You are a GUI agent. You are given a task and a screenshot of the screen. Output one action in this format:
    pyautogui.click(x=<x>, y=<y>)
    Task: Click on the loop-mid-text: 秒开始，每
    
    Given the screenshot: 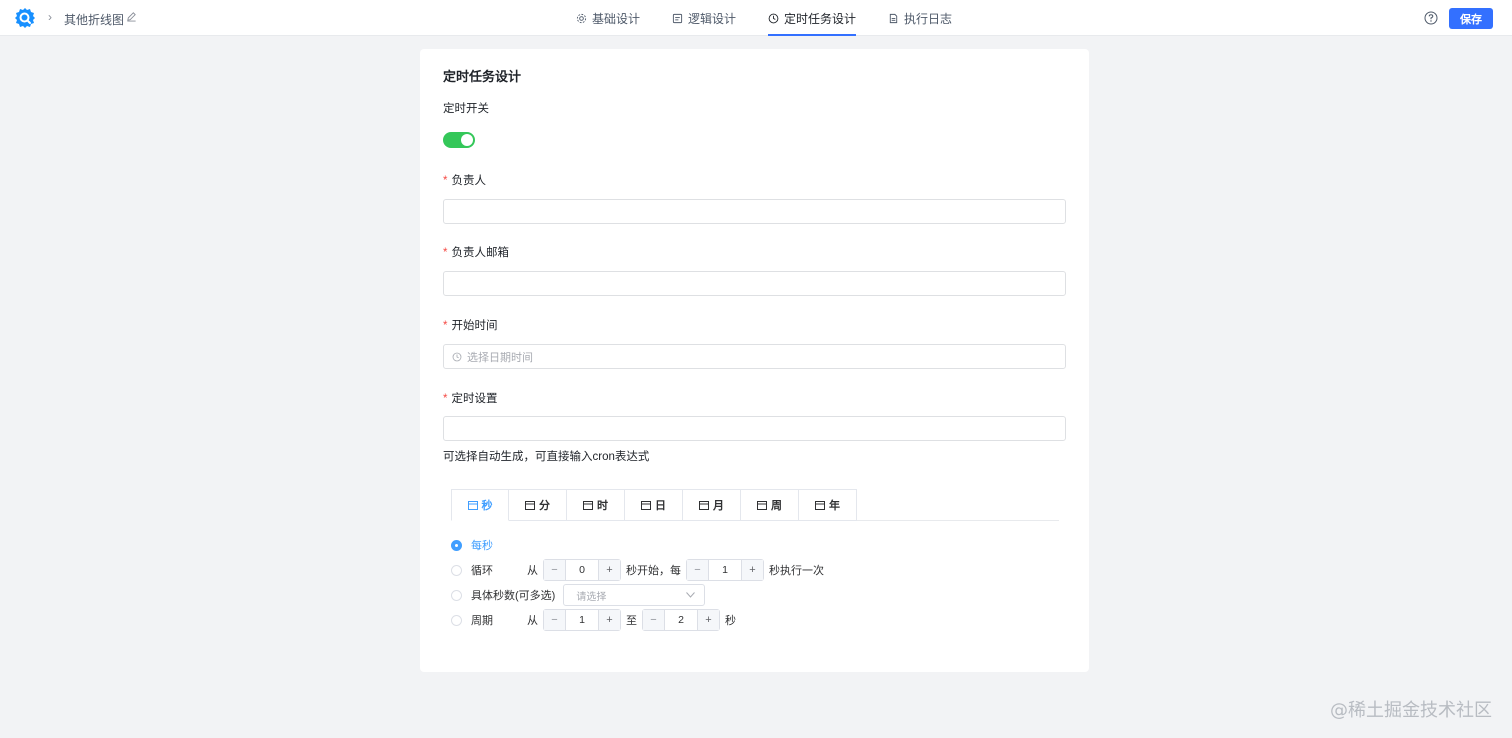 What is the action you would take?
    pyautogui.click(x=653, y=571)
    